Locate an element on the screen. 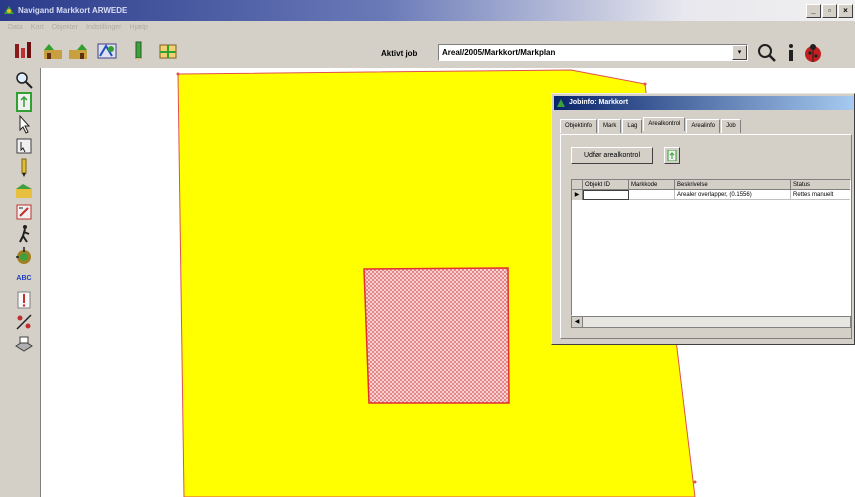  menu-help: Hjælp is located at coordinates (139, 28).